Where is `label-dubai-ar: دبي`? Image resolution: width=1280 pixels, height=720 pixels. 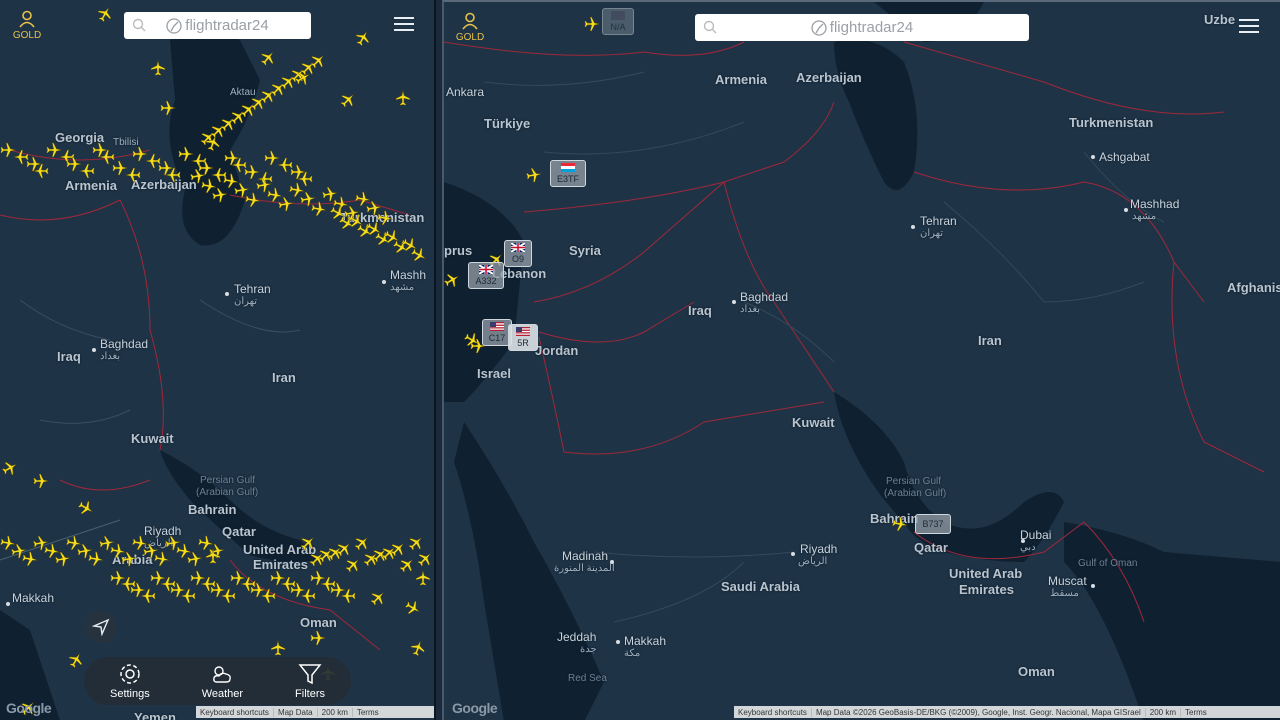
label-dubai-ar: دبي is located at coordinates (1028, 547).